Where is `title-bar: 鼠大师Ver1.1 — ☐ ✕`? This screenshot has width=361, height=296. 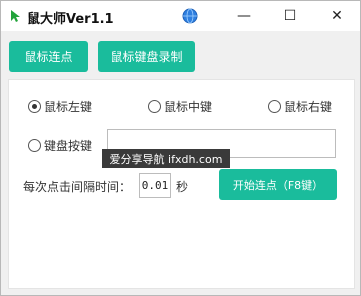 title-bar: 鼠大师Ver1.1 — ☐ ✕ is located at coordinates (180, 16).